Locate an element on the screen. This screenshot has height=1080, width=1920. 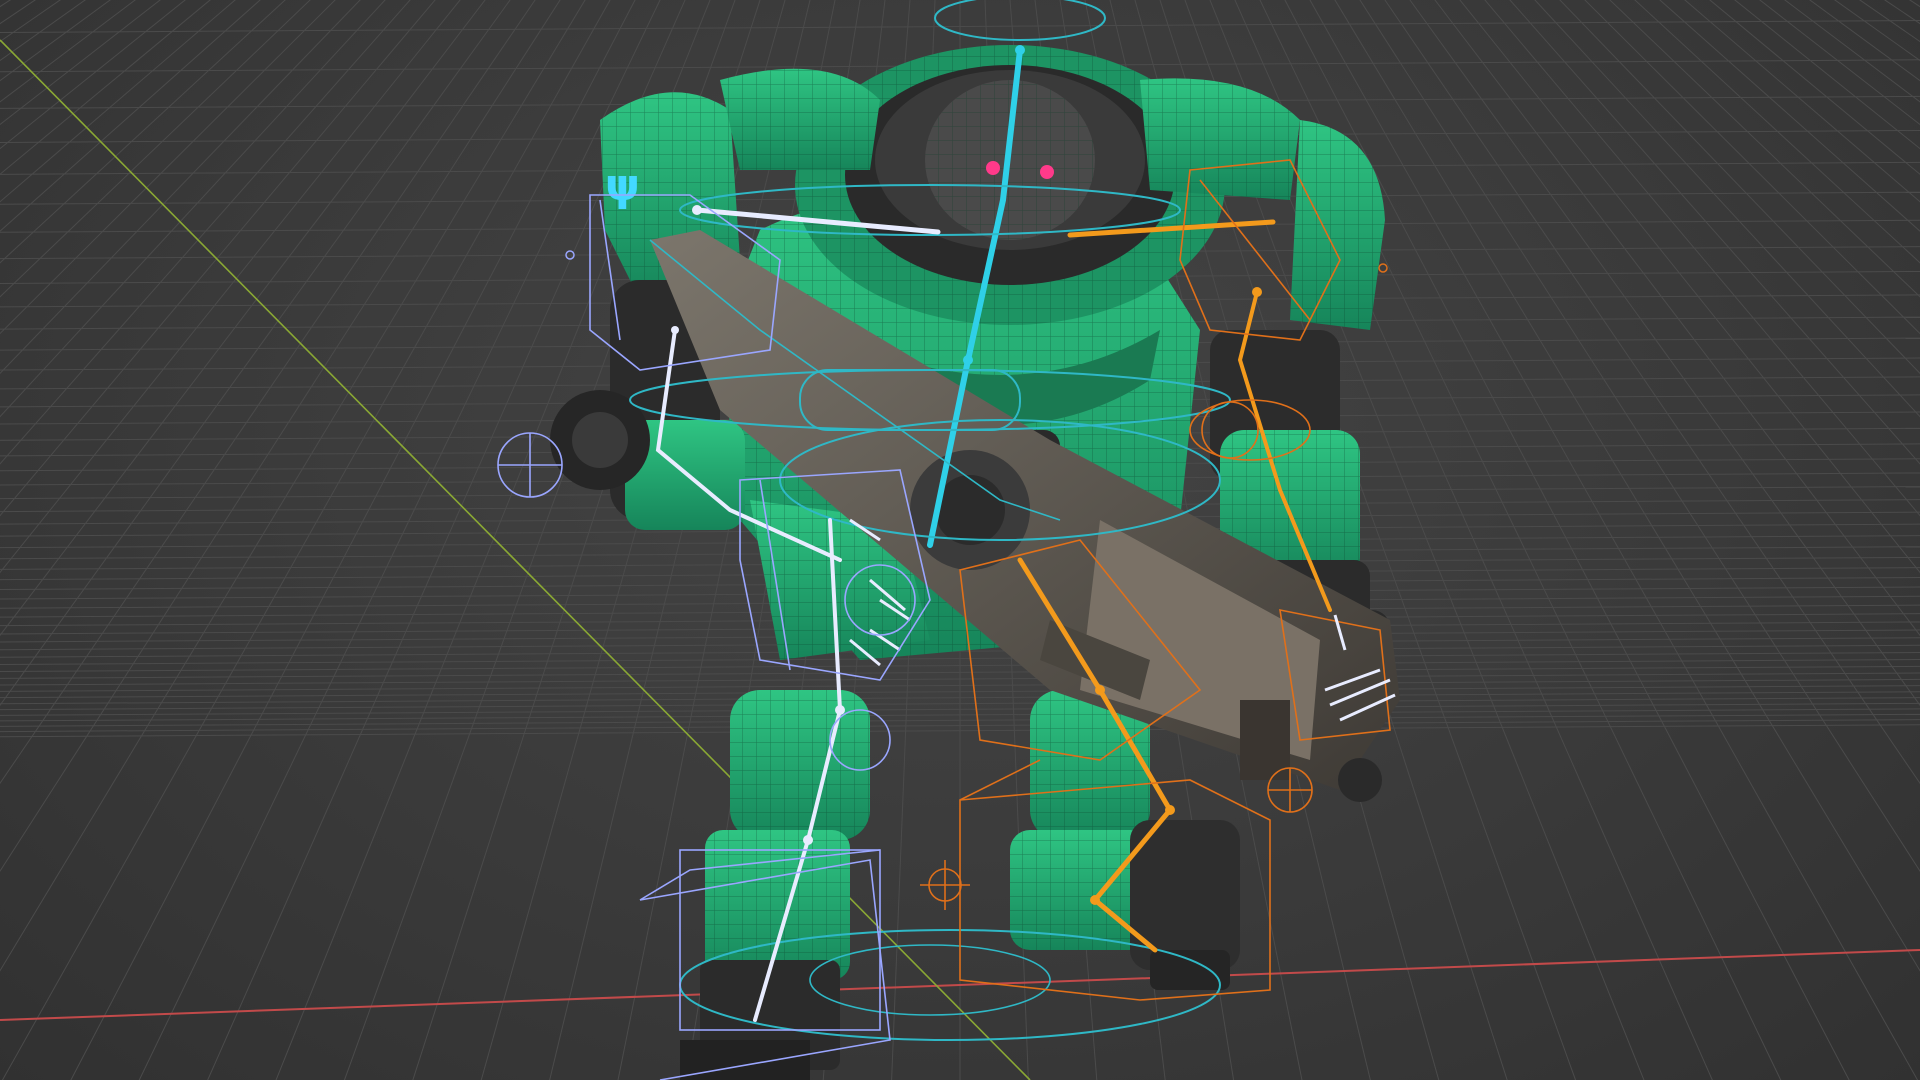
left-leg is located at coordinates (775, 885).